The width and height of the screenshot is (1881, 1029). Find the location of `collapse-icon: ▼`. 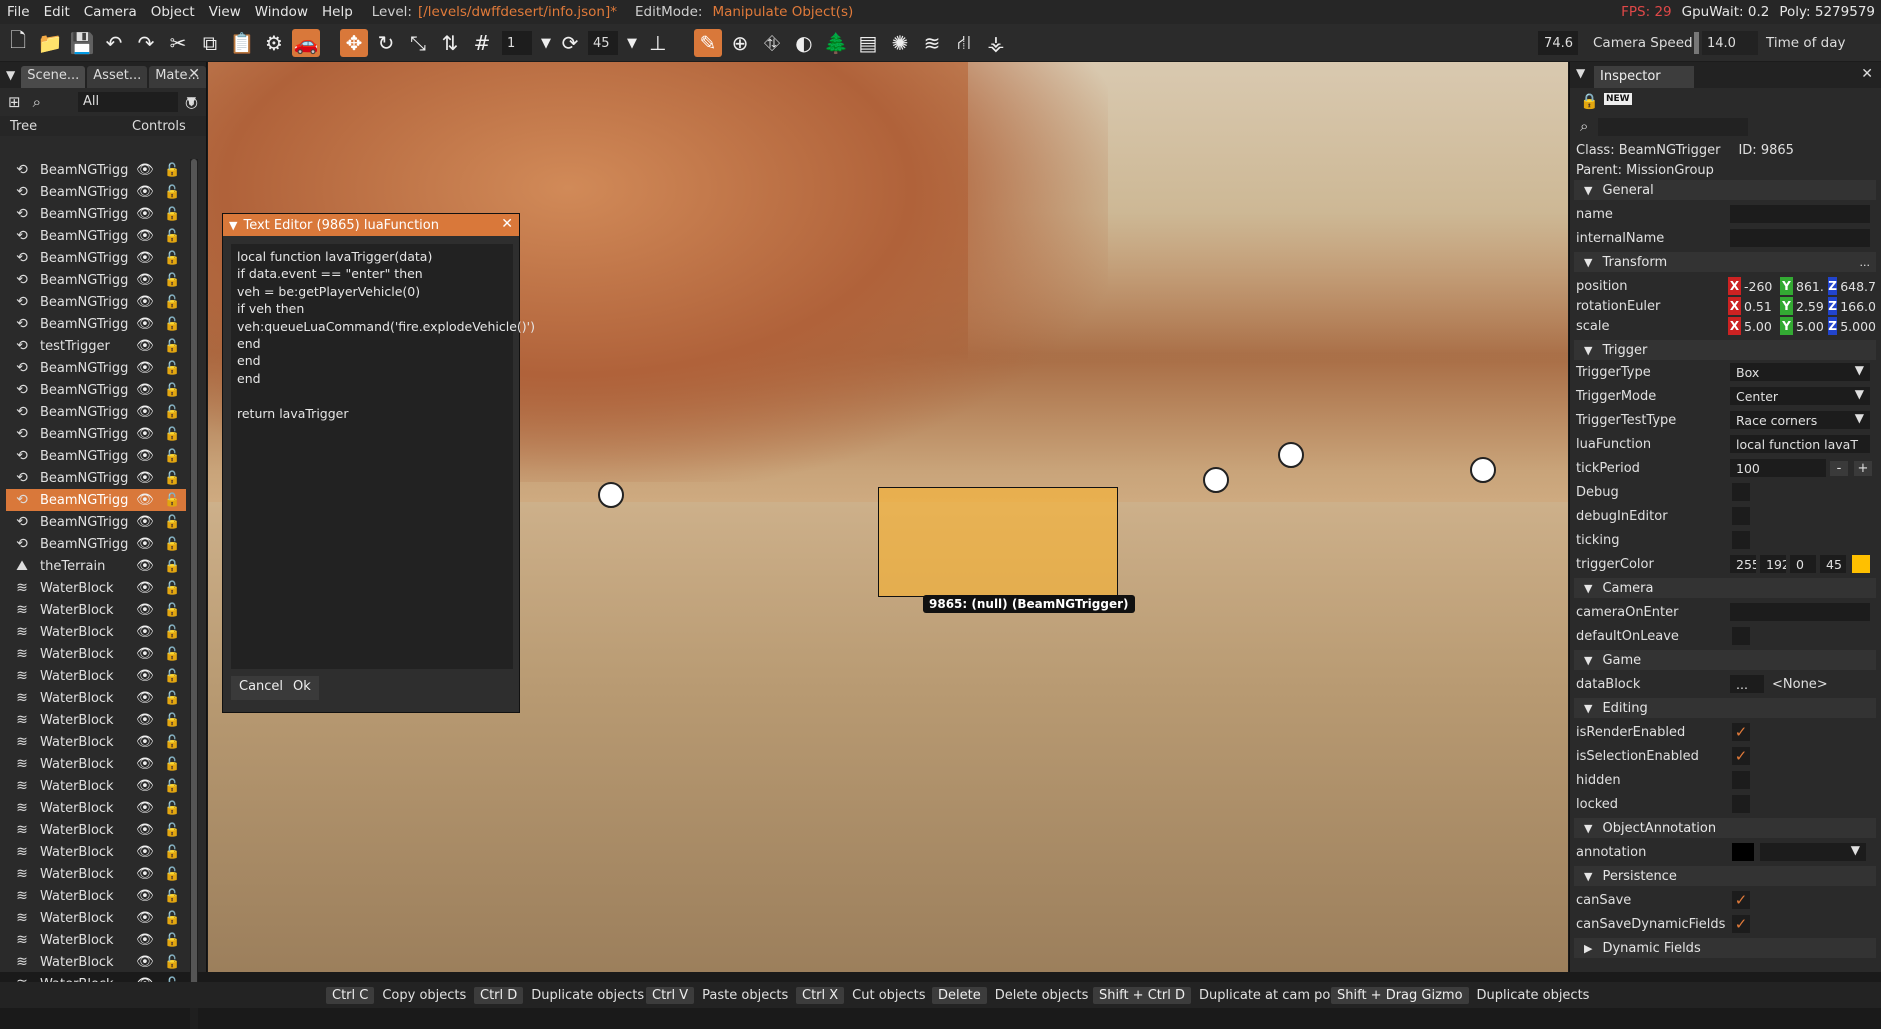

collapse-icon: ▼ is located at coordinates (233, 225).